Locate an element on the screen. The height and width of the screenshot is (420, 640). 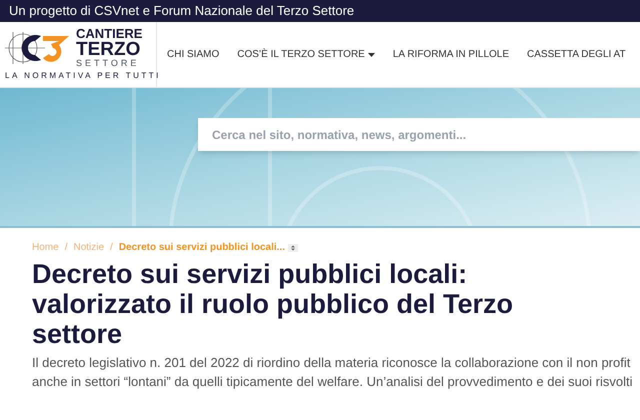
sort-arrows-icon is located at coordinates (293, 248).